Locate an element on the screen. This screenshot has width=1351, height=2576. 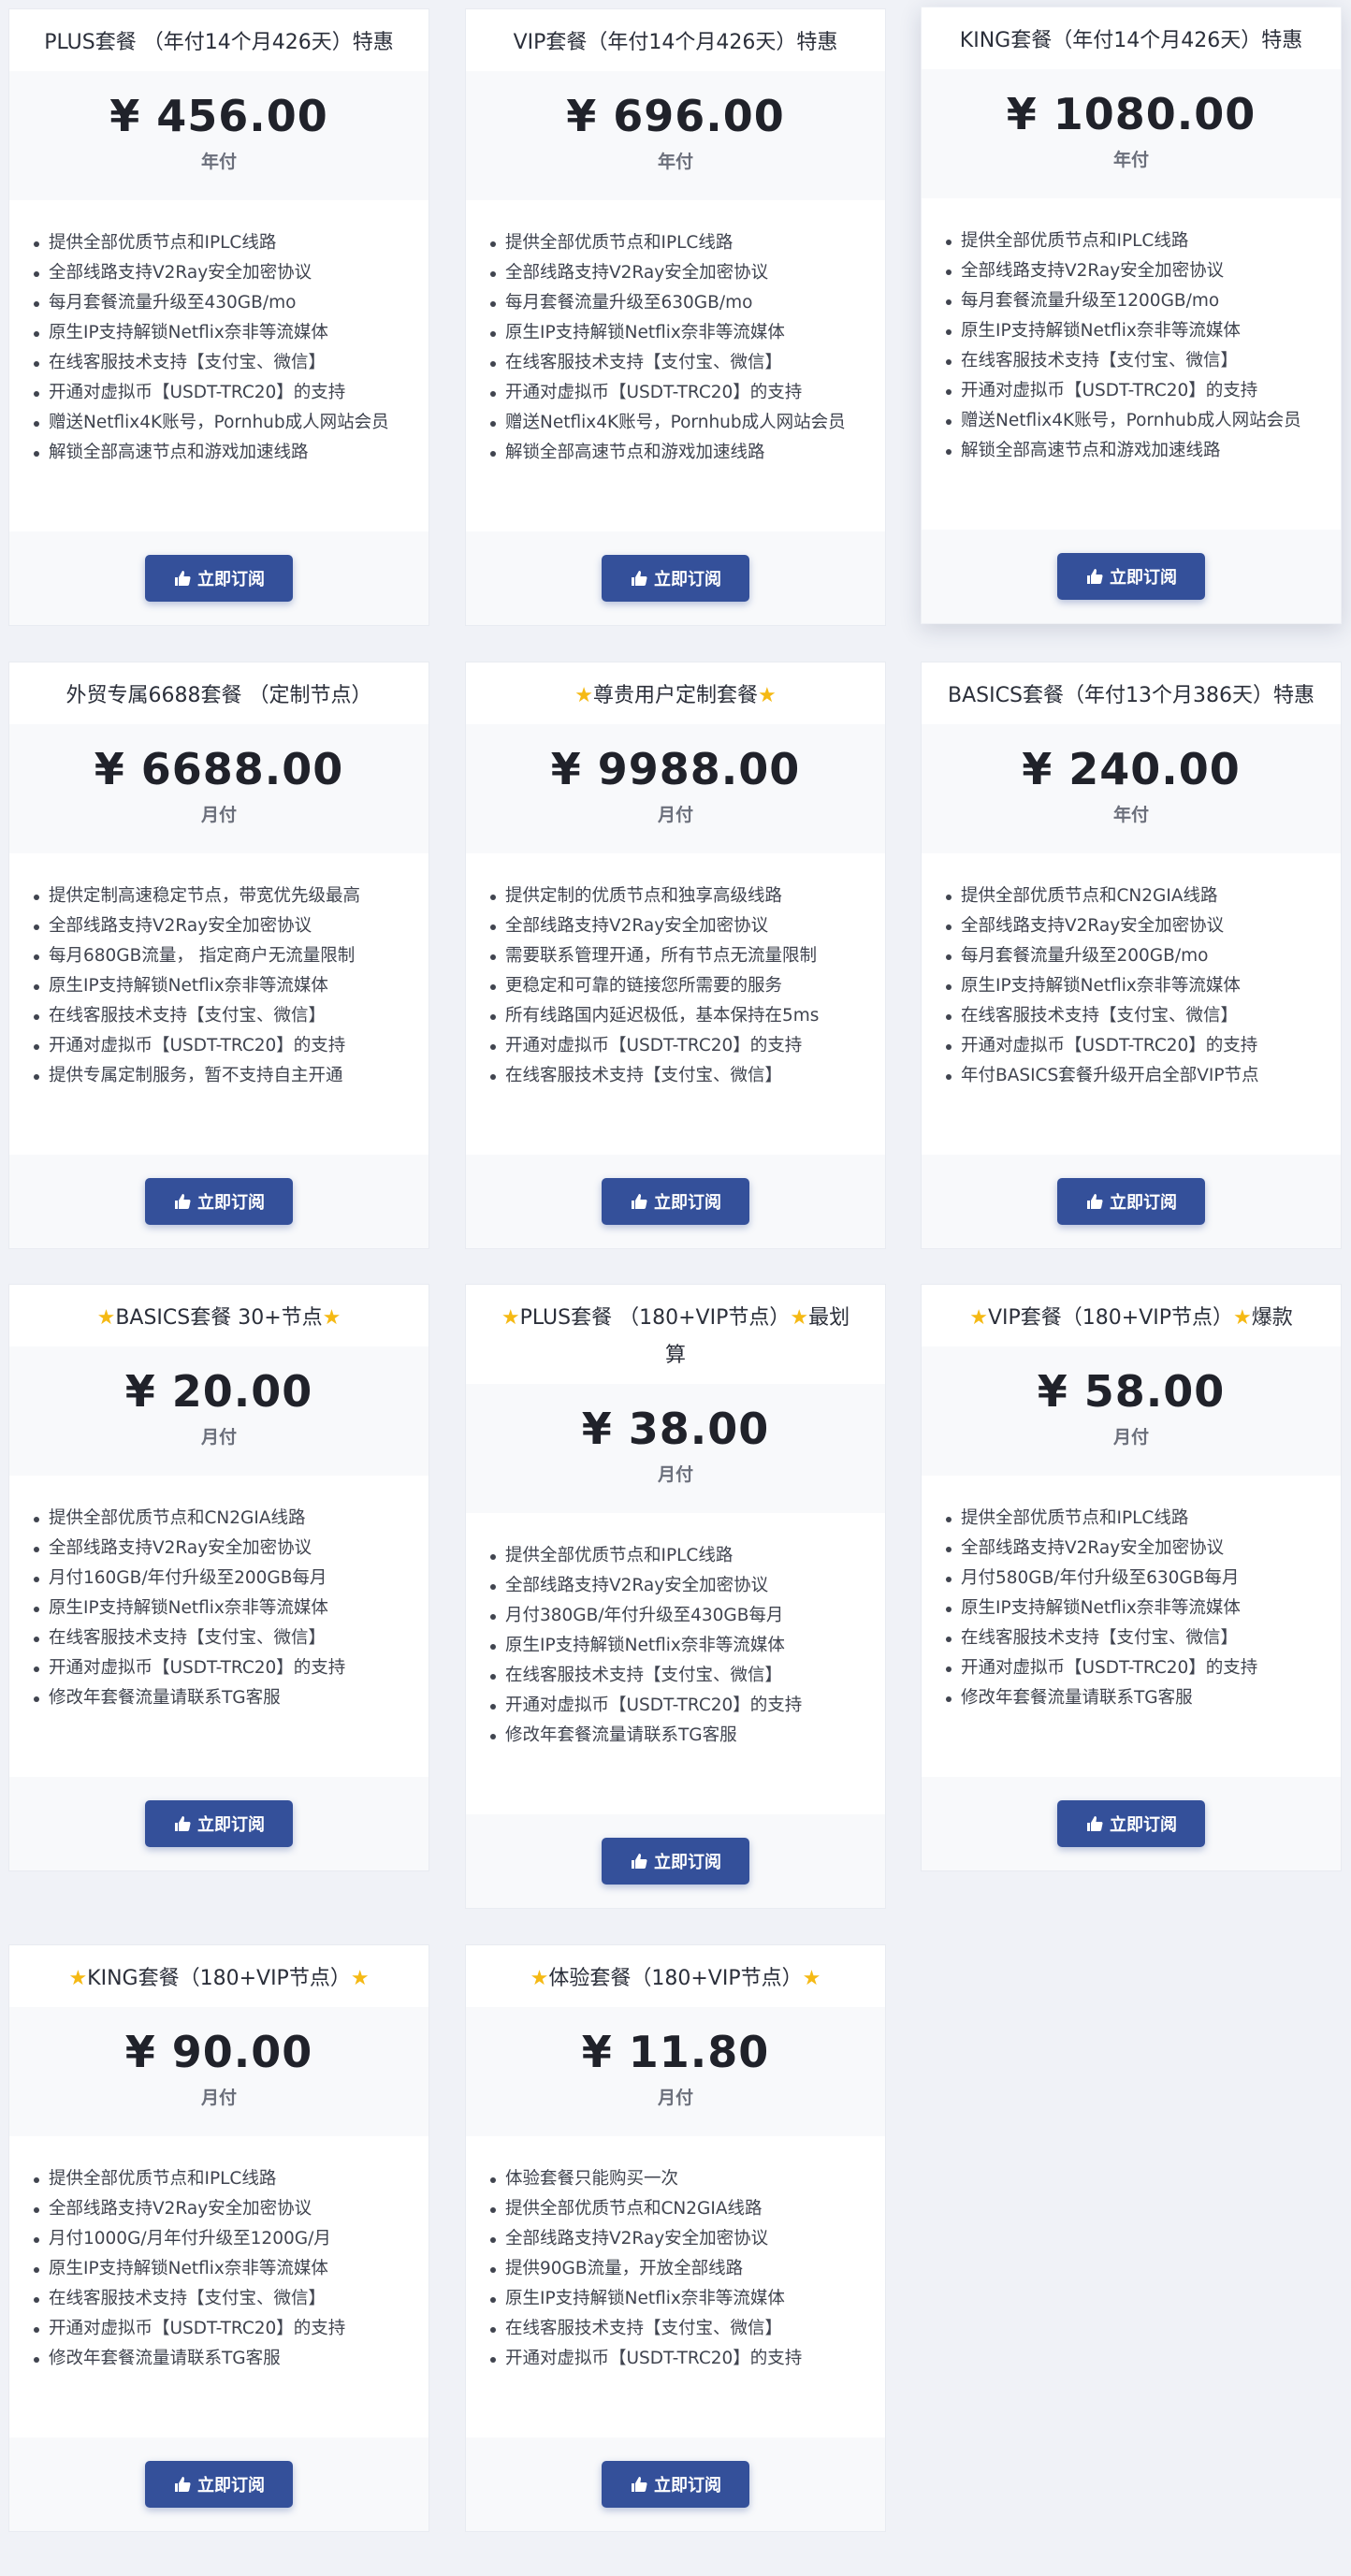
price-box: ¥ 58.00 月付 is located at coordinates (1131, 1411).